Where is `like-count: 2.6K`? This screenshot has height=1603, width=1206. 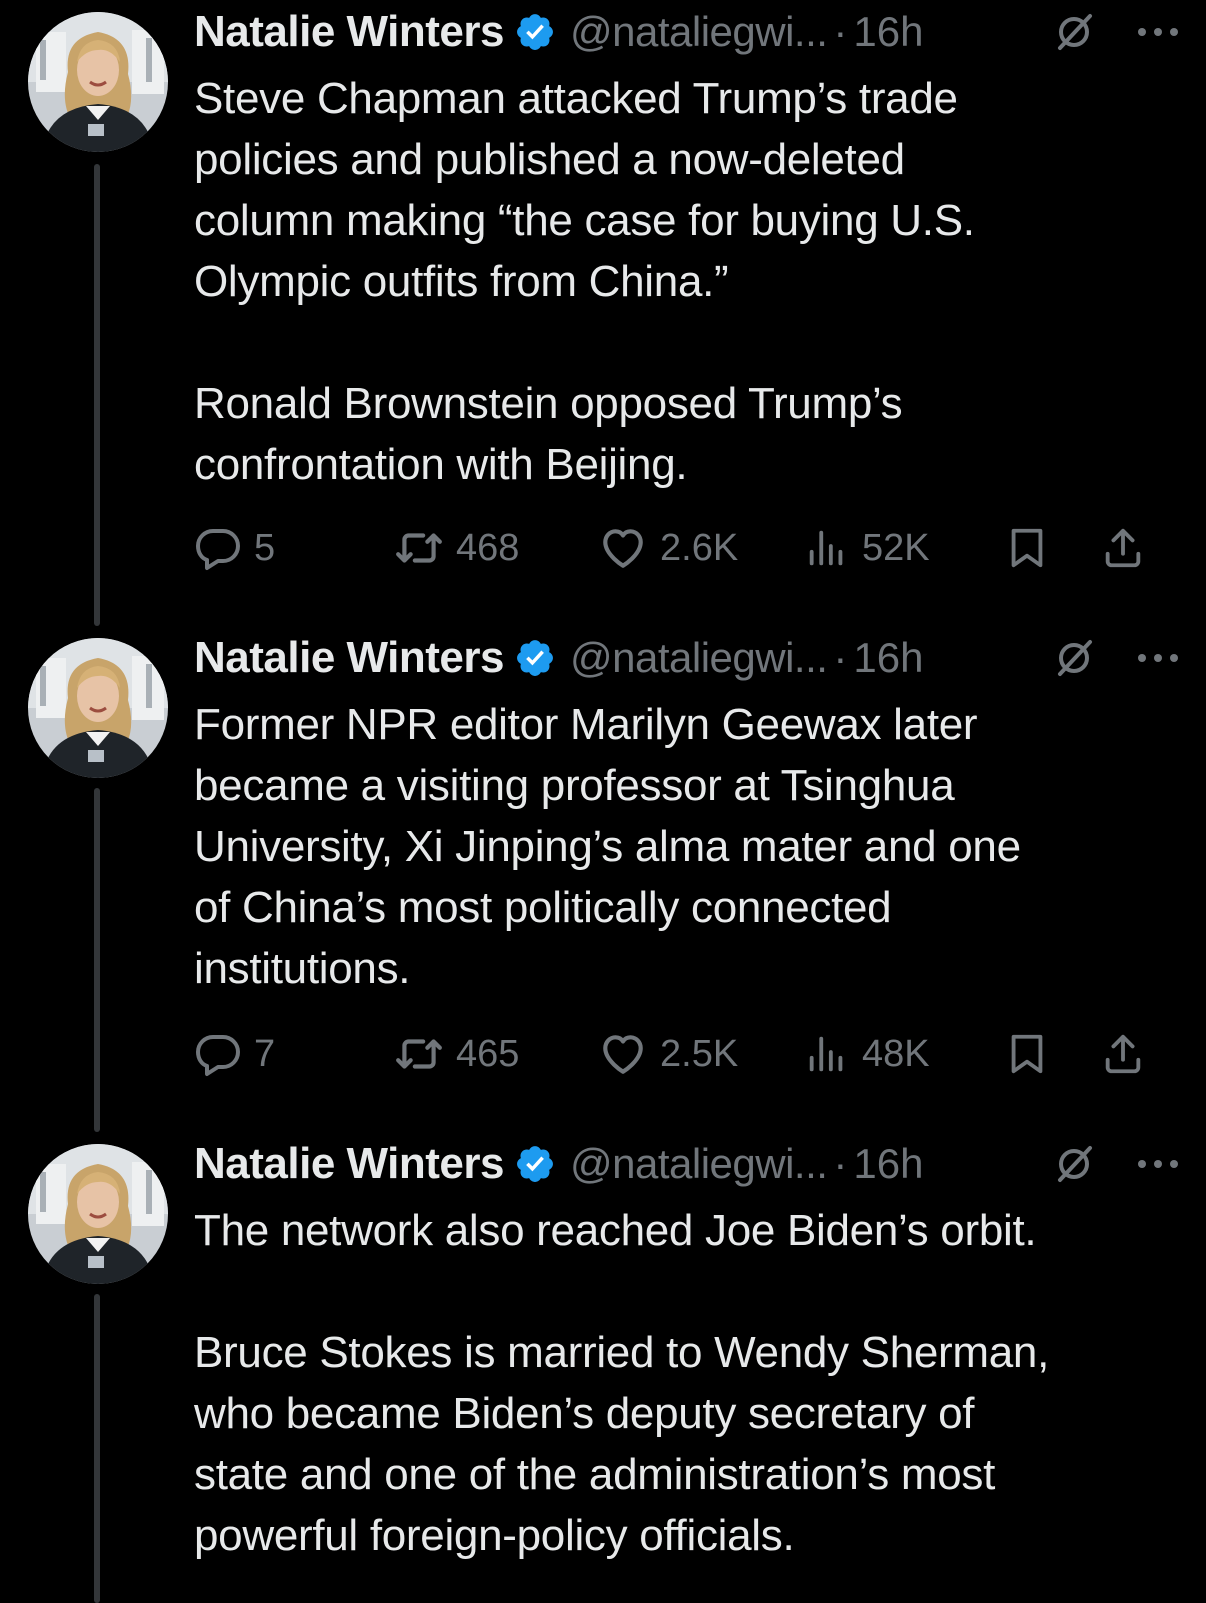 like-count: 2.6K is located at coordinates (699, 547).